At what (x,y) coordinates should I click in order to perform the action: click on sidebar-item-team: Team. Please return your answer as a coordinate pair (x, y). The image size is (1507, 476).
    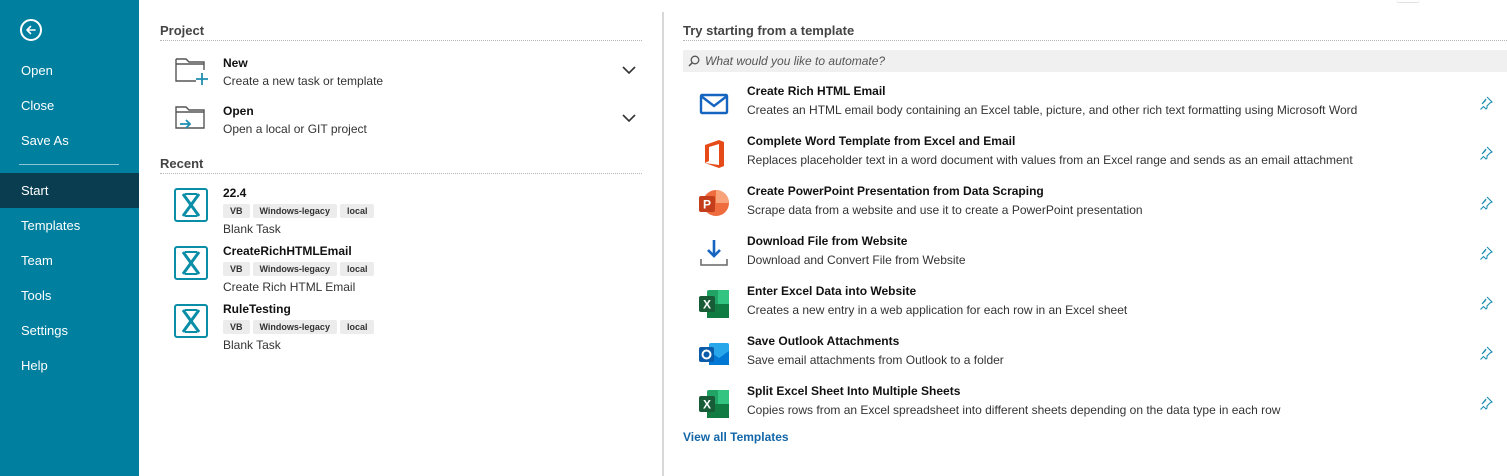
    Looking at the image, I should click on (69, 260).